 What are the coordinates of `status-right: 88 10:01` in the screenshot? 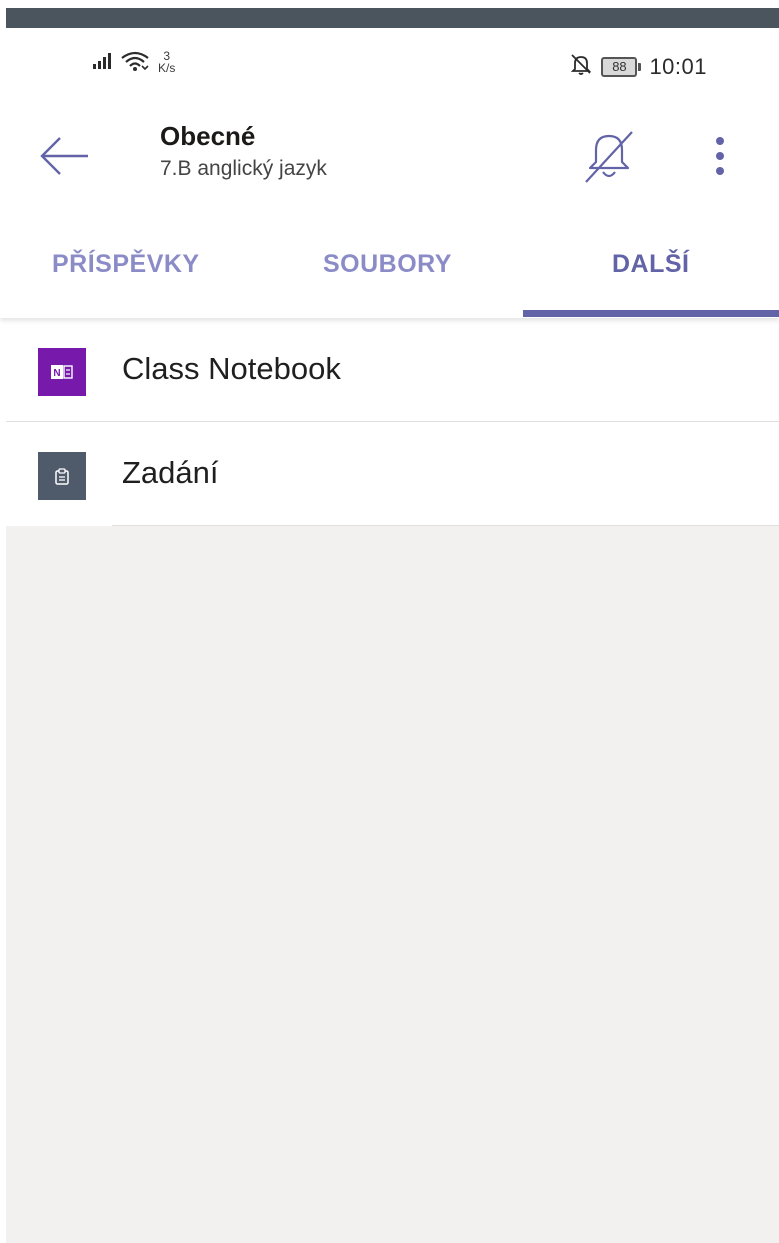 It's located at (638, 66).